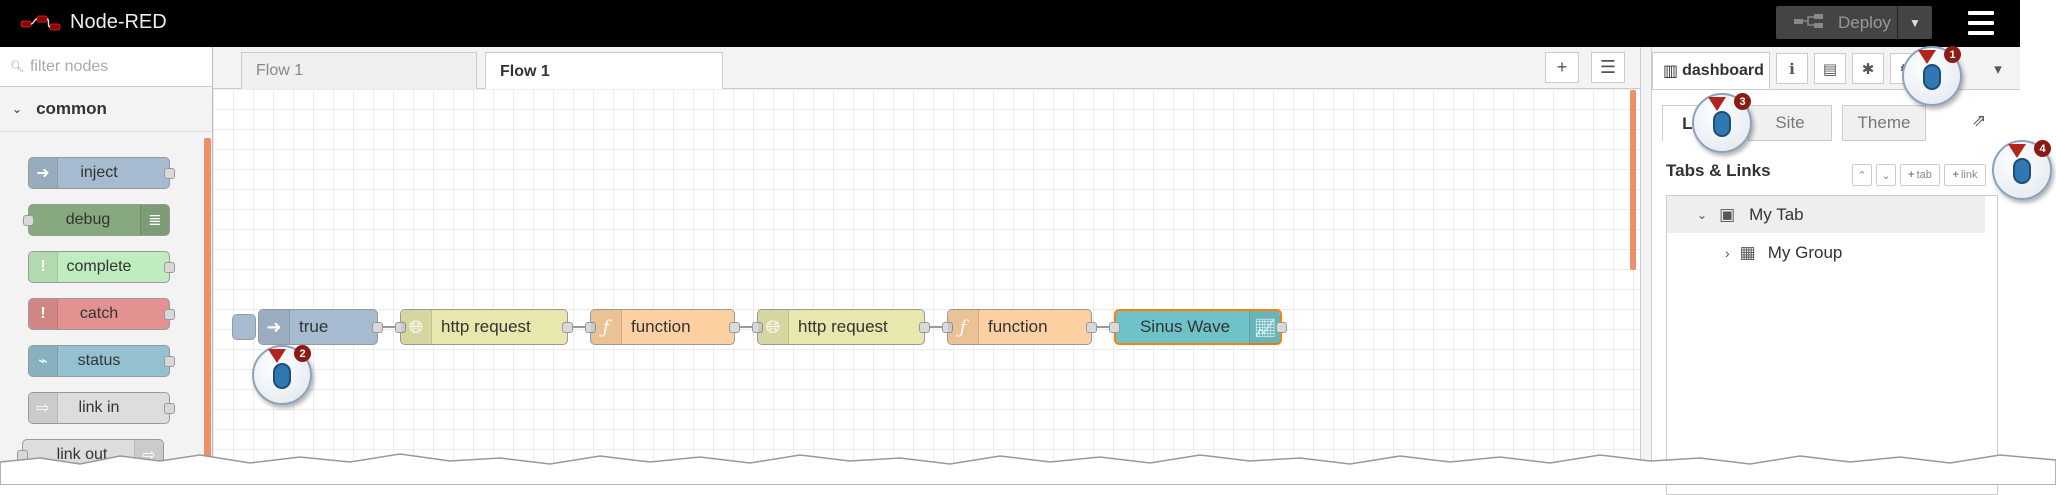 This screenshot has height=495, width=2056. What do you see at coordinates (1884, 123) in the screenshot?
I see `subtab-theme: Theme` at bounding box center [1884, 123].